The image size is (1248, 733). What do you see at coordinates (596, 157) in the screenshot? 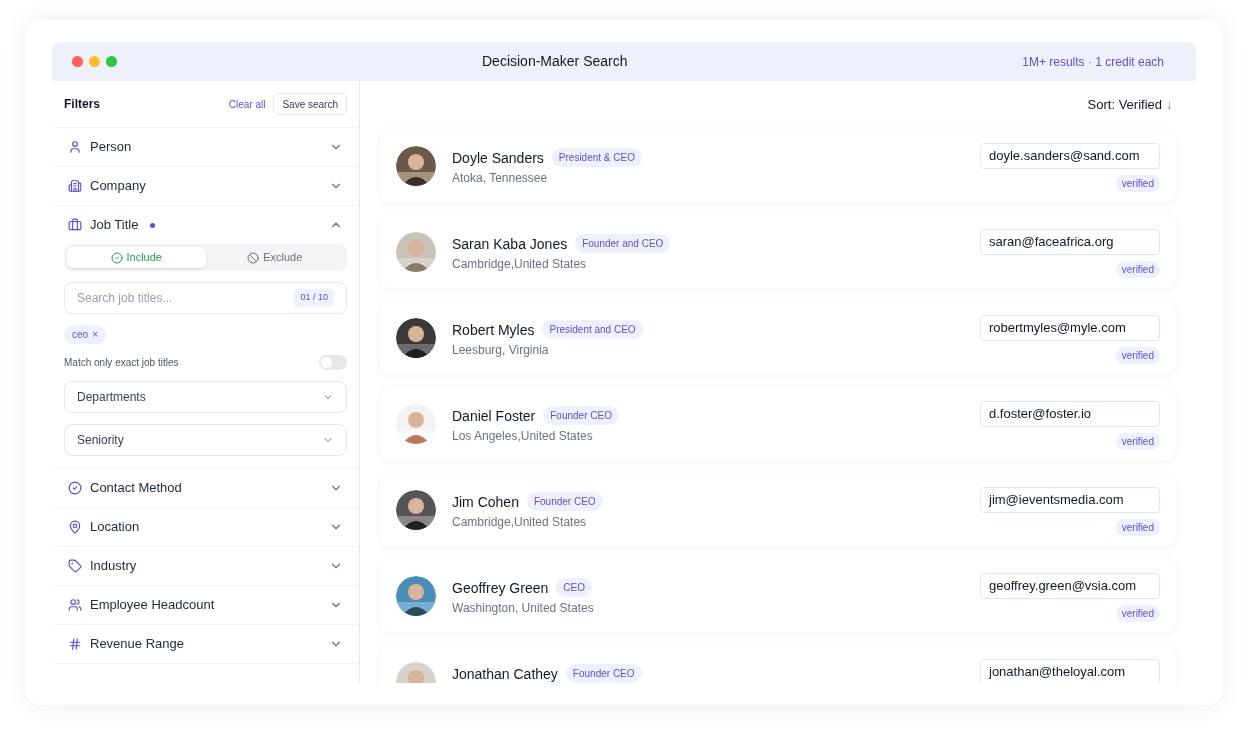
I see `job-title-tag: President & CEO` at bounding box center [596, 157].